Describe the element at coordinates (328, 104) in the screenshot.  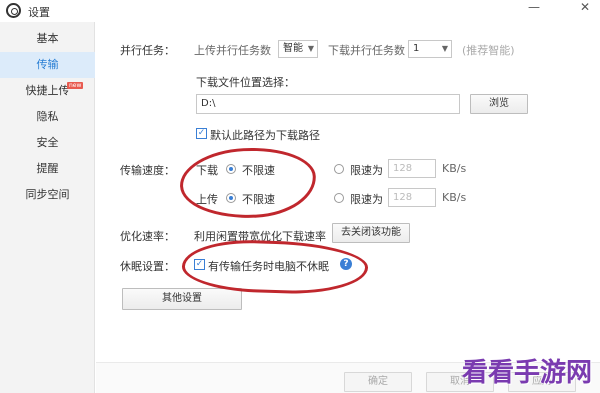
I see `download-path-input: D:\` at that location.